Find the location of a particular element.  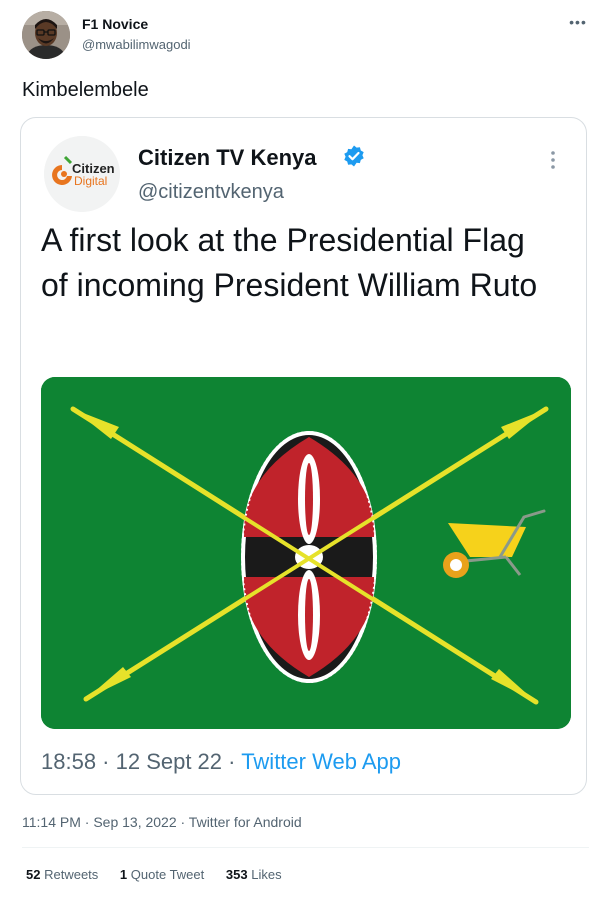

likes-count: 353 is located at coordinates (236, 874).